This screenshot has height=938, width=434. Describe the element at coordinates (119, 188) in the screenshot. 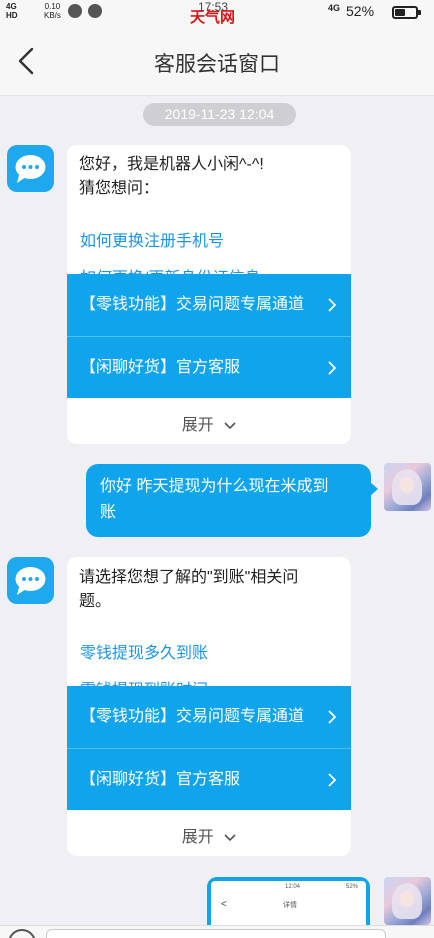

I see `guess-prompt: 猜您想问：` at that location.